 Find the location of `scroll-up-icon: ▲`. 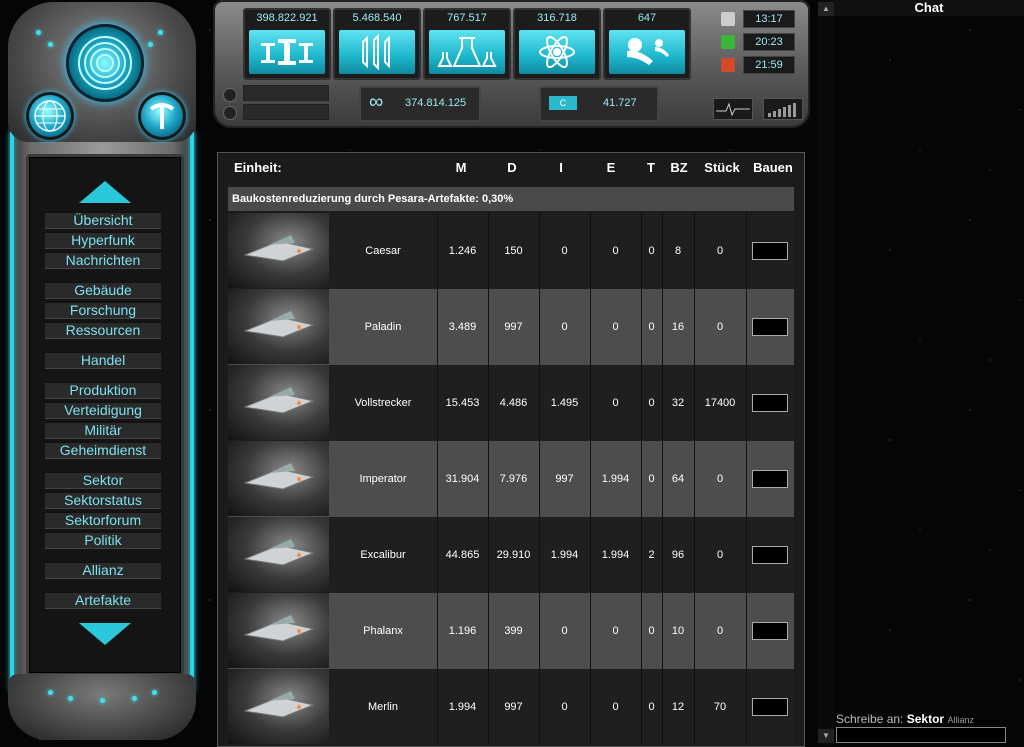

scroll-up-icon: ▲ is located at coordinates (826, 9).